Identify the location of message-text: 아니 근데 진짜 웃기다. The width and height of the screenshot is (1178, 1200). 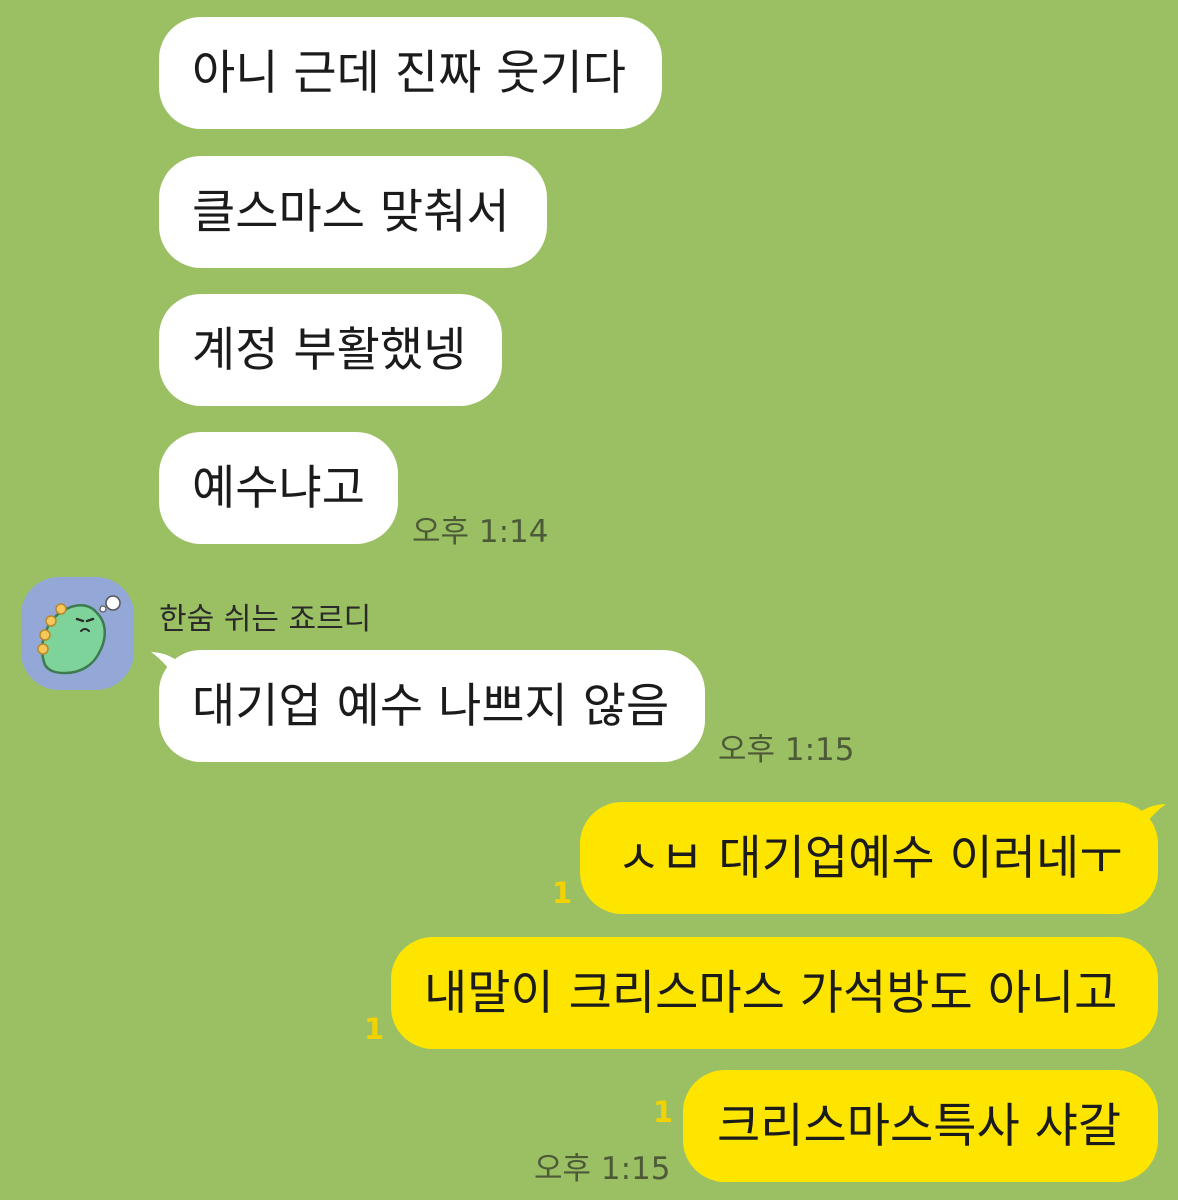
(409, 73).